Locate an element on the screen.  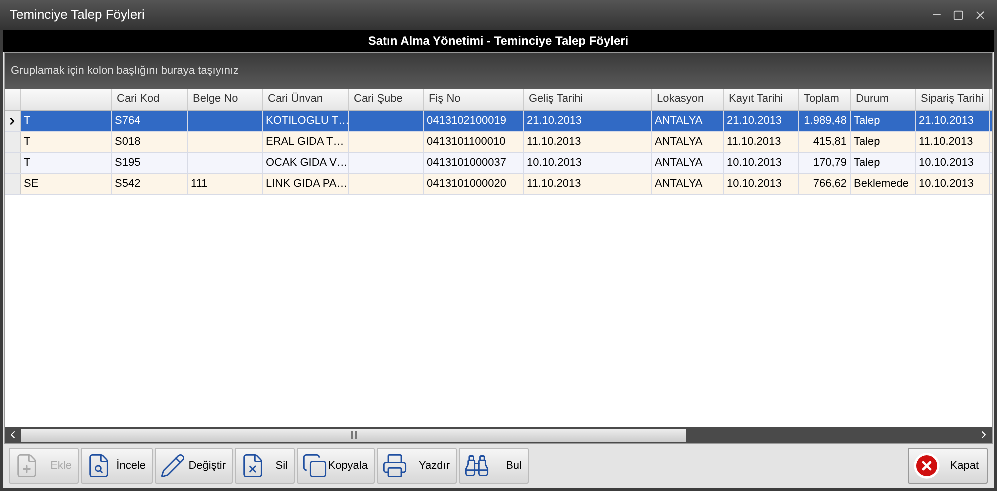
header-title: Satın Alma Yönetimi - Teminciye Talep Föyleri is located at coordinates (498, 41).